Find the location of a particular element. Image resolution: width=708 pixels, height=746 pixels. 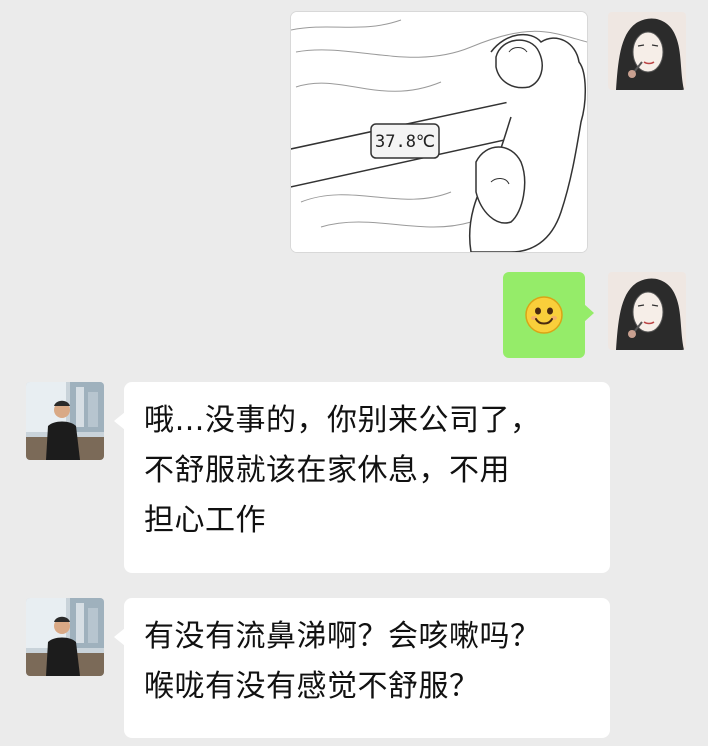

outgoing-emoji-bubble is located at coordinates (548, 315).